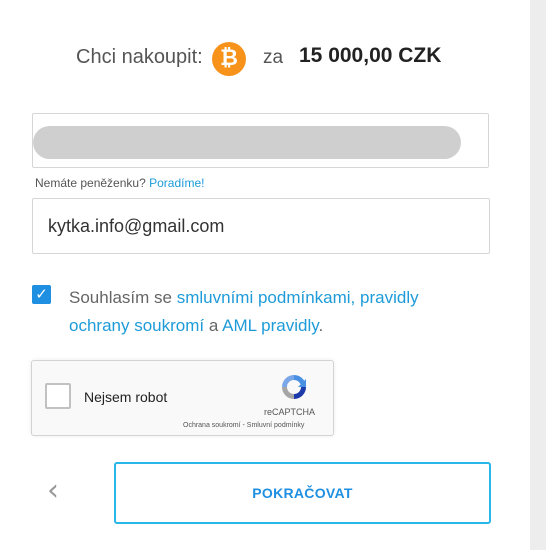 This screenshot has height=550, width=546. Describe the element at coordinates (261, 226) in the screenshot. I see `email-input: kytka.info@gmail.com` at that location.